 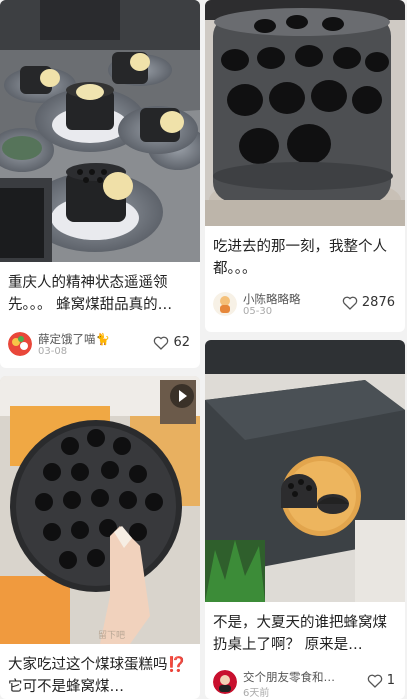 I want to click on note-title: 吃进去的那一刻，我整个人都。。。, so click(x=305, y=258).